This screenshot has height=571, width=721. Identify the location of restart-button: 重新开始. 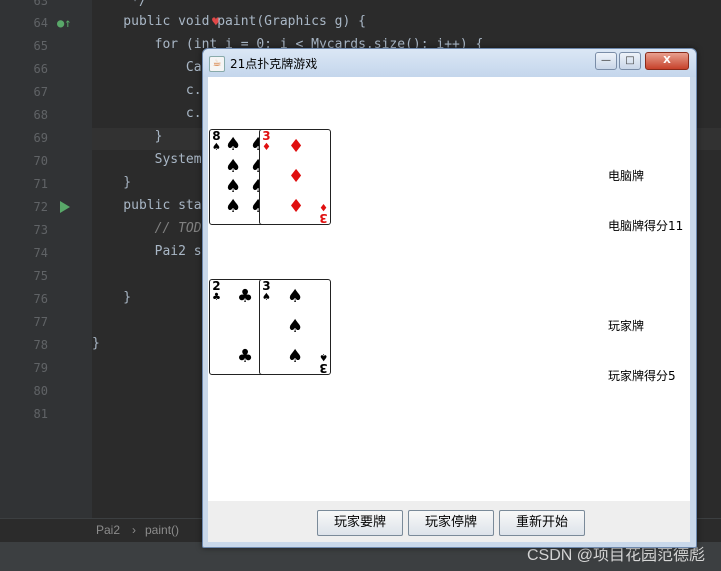
(542, 523).